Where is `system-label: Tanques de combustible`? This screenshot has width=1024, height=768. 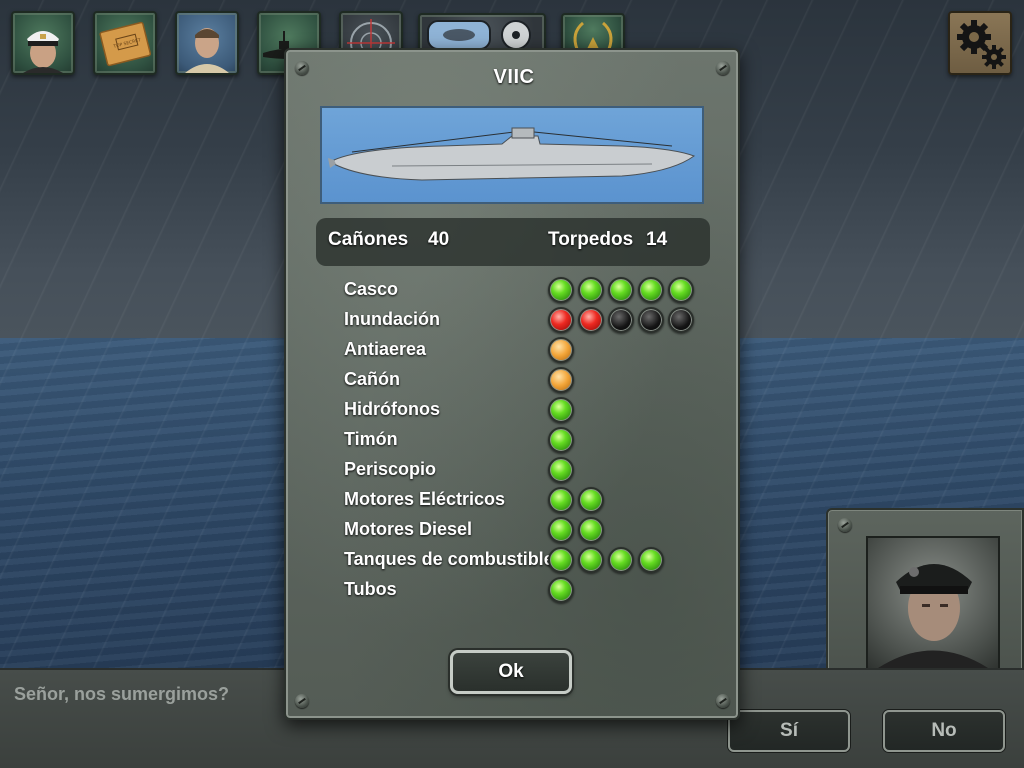 system-label: Tanques de combustible is located at coordinates (449, 559).